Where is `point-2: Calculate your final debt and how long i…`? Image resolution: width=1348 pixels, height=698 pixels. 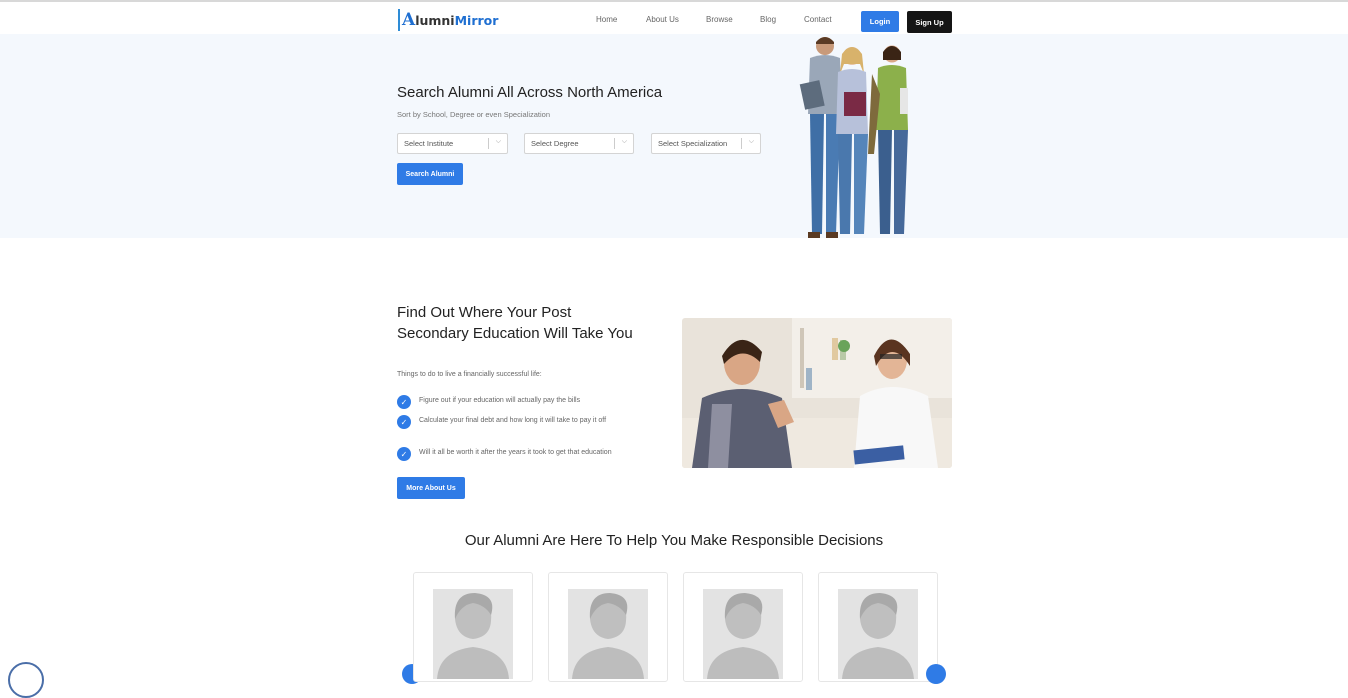 point-2: Calculate your final debt and how long i… is located at coordinates (513, 420).